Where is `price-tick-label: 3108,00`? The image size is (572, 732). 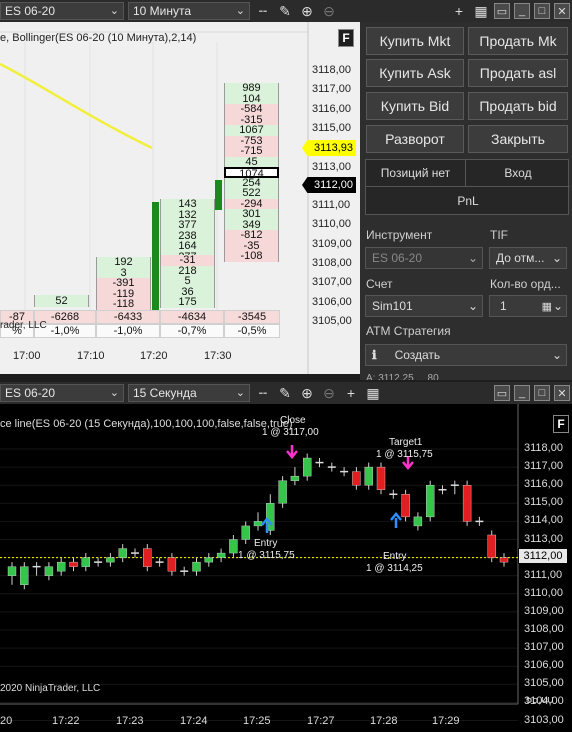
price-tick-label: 3108,00 is located at coordinates (544, 629).